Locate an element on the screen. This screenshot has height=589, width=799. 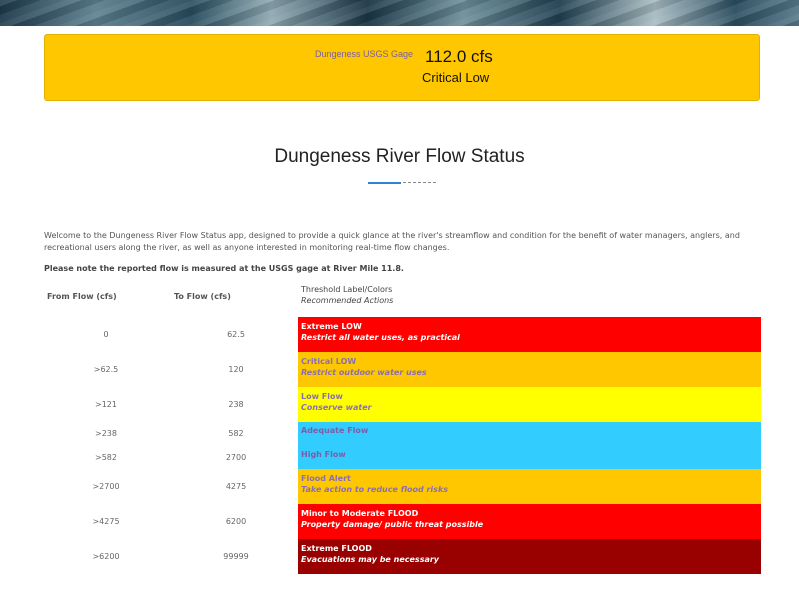
from-flow-cell: >582 is located at coordinates (106, 457).